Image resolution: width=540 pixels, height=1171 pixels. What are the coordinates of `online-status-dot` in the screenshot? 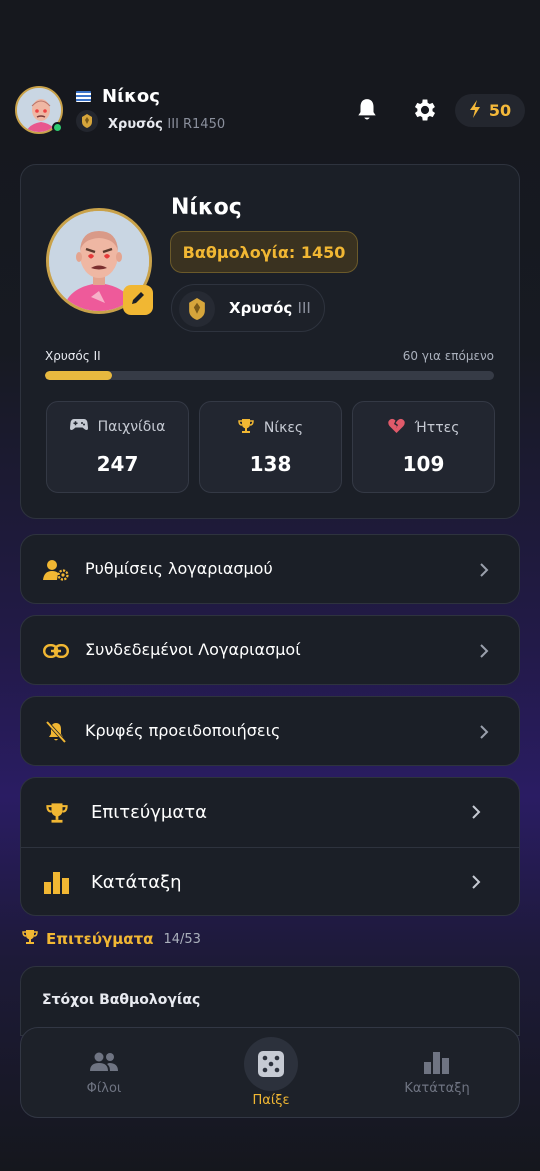 It's located at (57, 127).